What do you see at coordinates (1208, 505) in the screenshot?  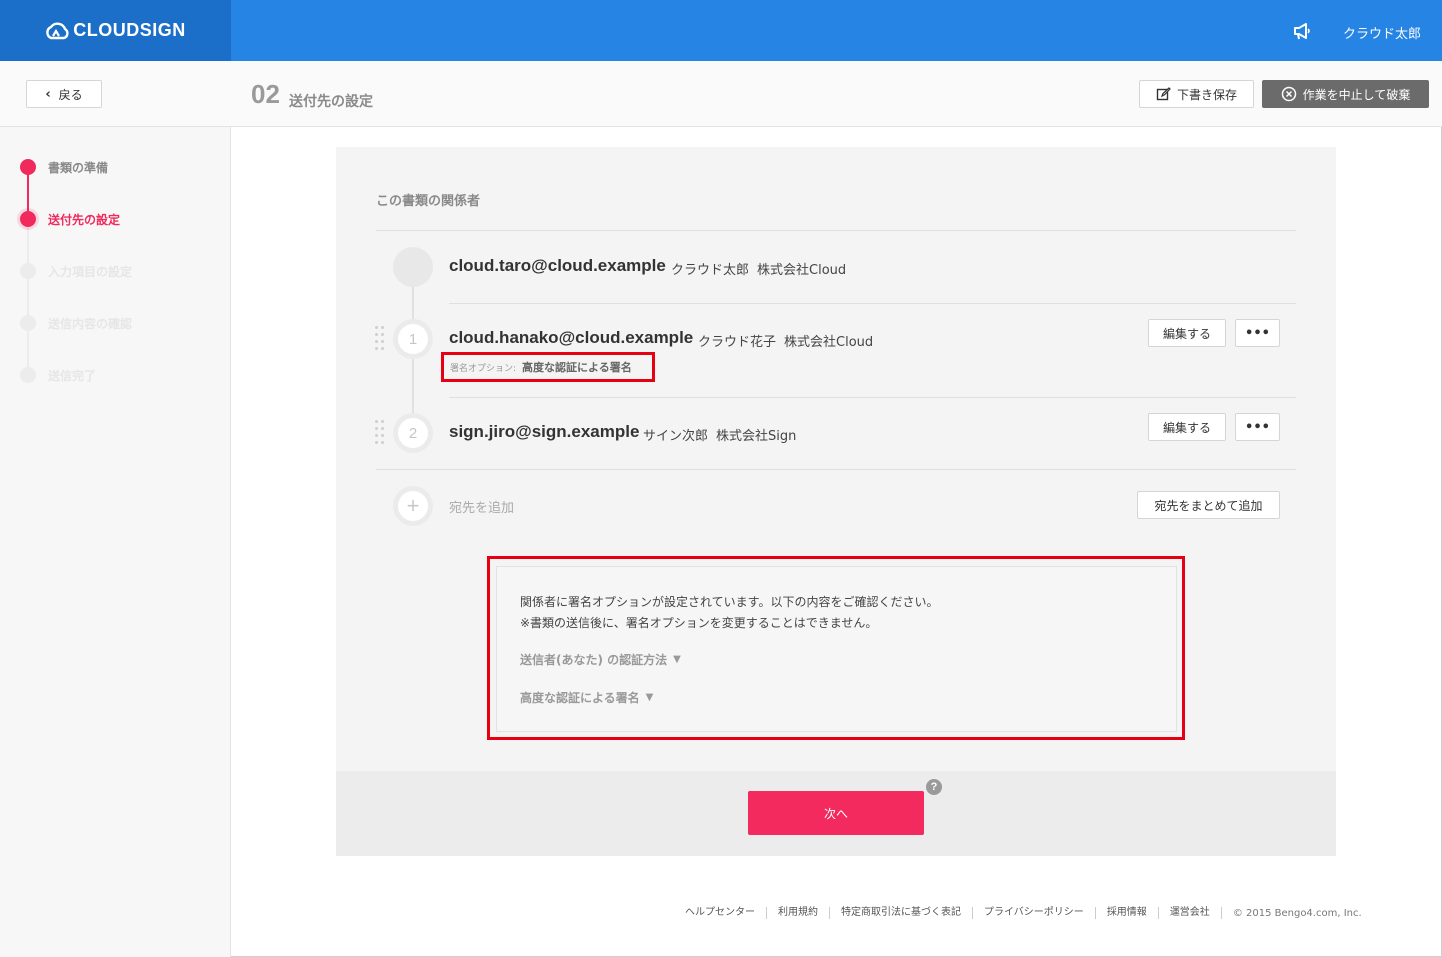 I see `bulk-add-button: 宛先をまとめて追加` at bounding box center [1208, 505].